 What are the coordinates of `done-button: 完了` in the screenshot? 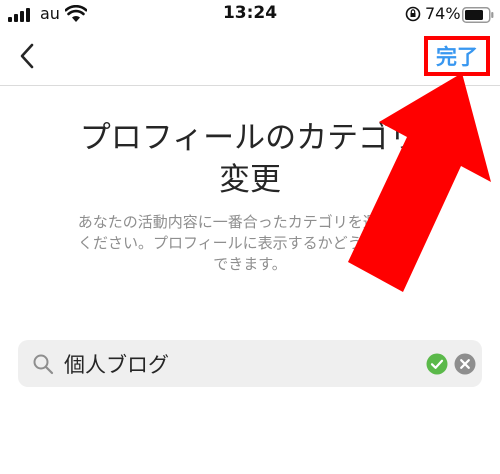 It's located at (457, 56).